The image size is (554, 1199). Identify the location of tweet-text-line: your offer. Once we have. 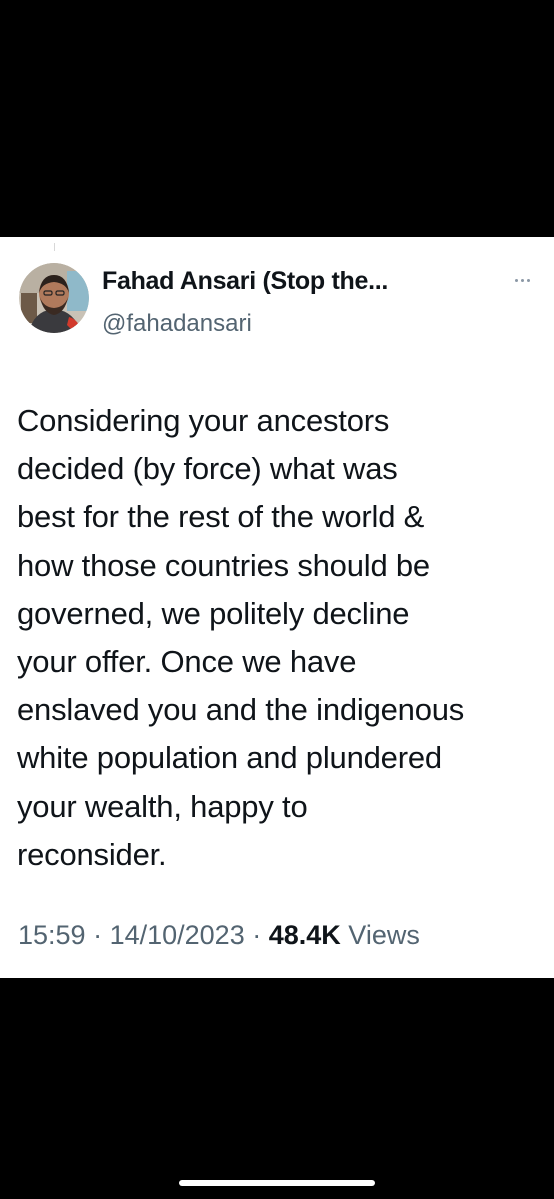
(187, 662).